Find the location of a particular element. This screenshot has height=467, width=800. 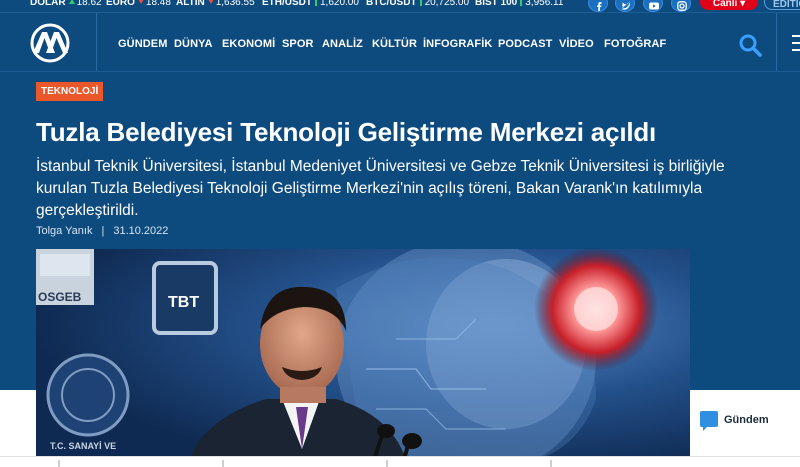

nav-infografik: İNFOGRAFİK is located at coordinates (457, 44).